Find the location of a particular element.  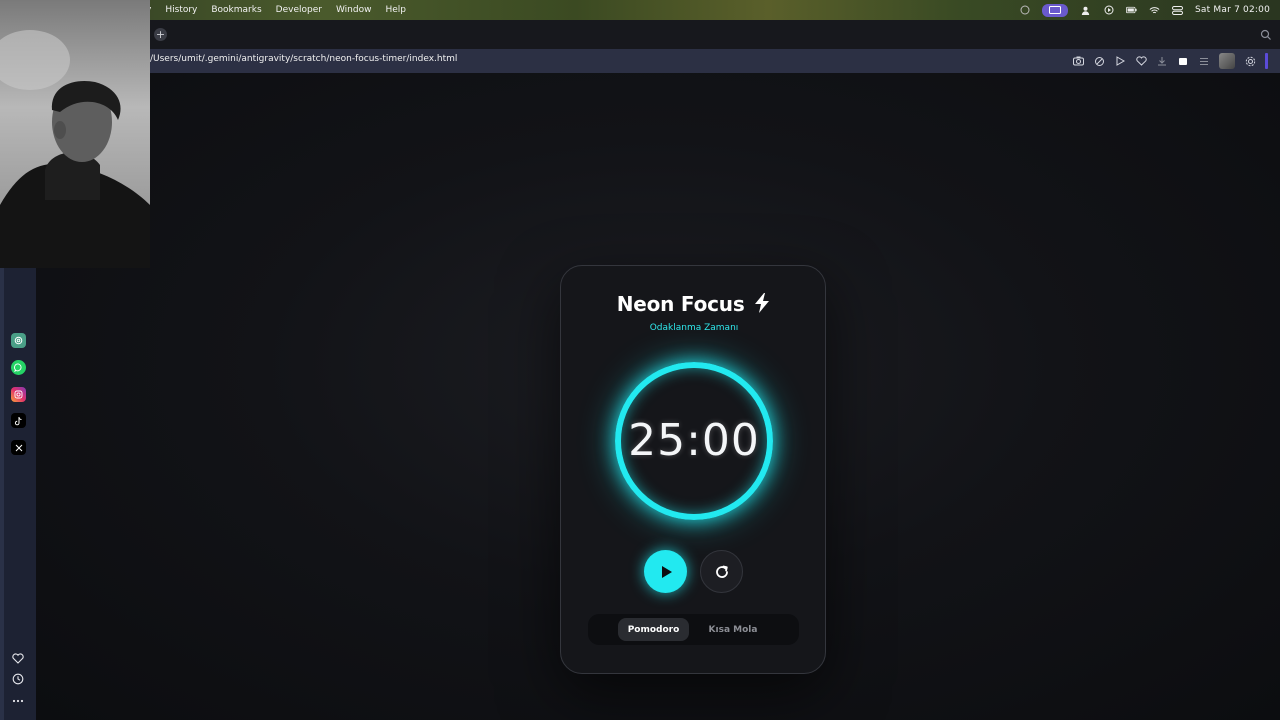

settings-icon is located at coordinates (1250, 61).